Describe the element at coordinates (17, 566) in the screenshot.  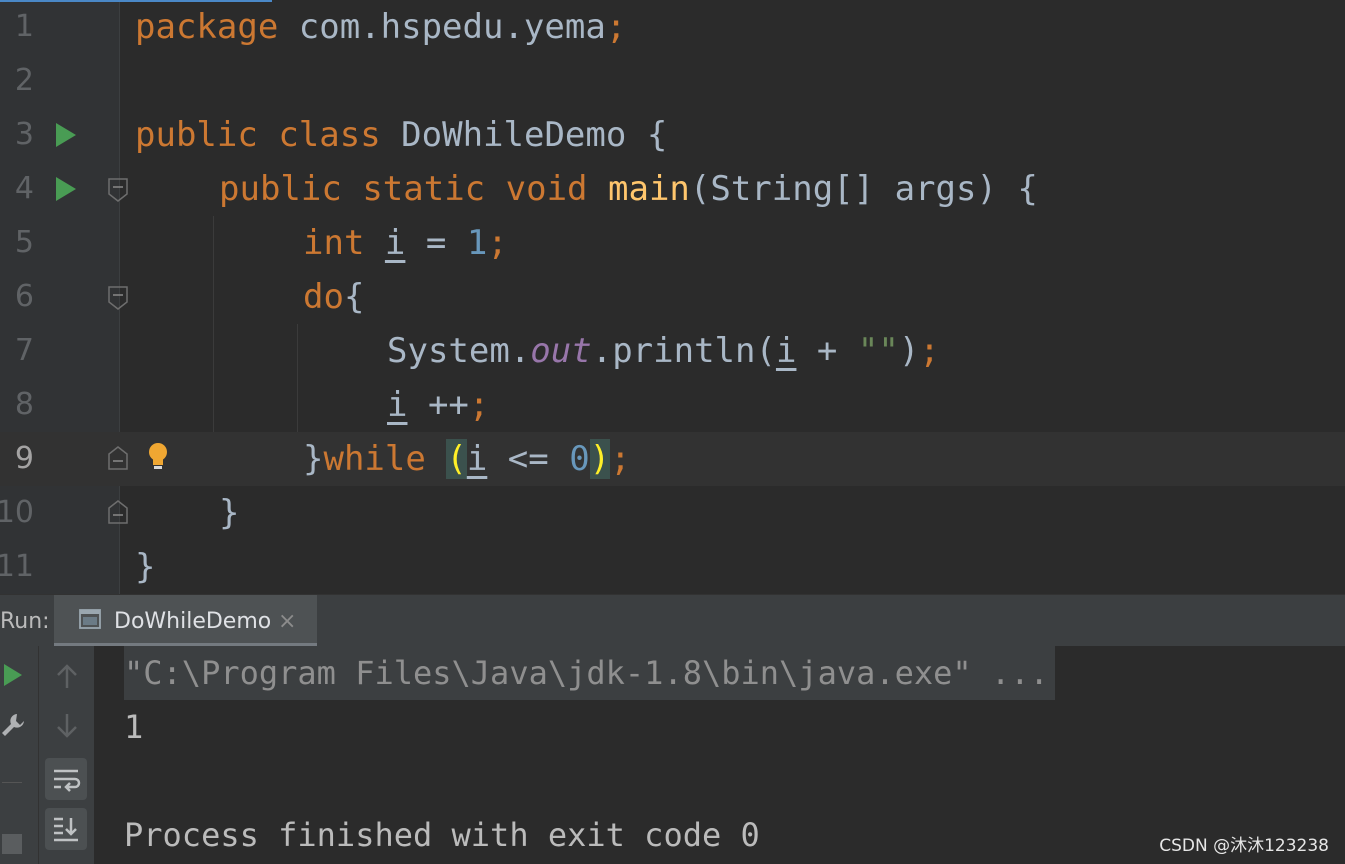
I see `line-number: 11` at that location.